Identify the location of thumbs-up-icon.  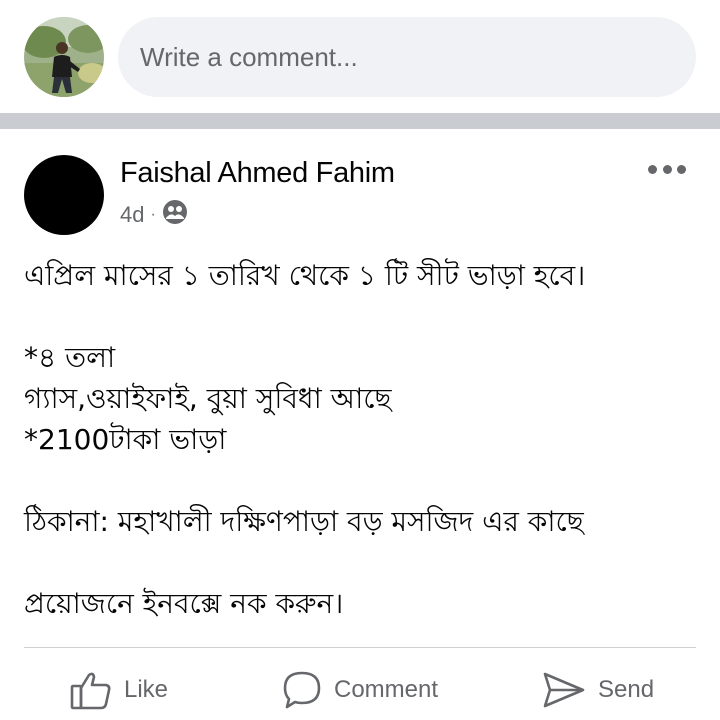
(91, 690).